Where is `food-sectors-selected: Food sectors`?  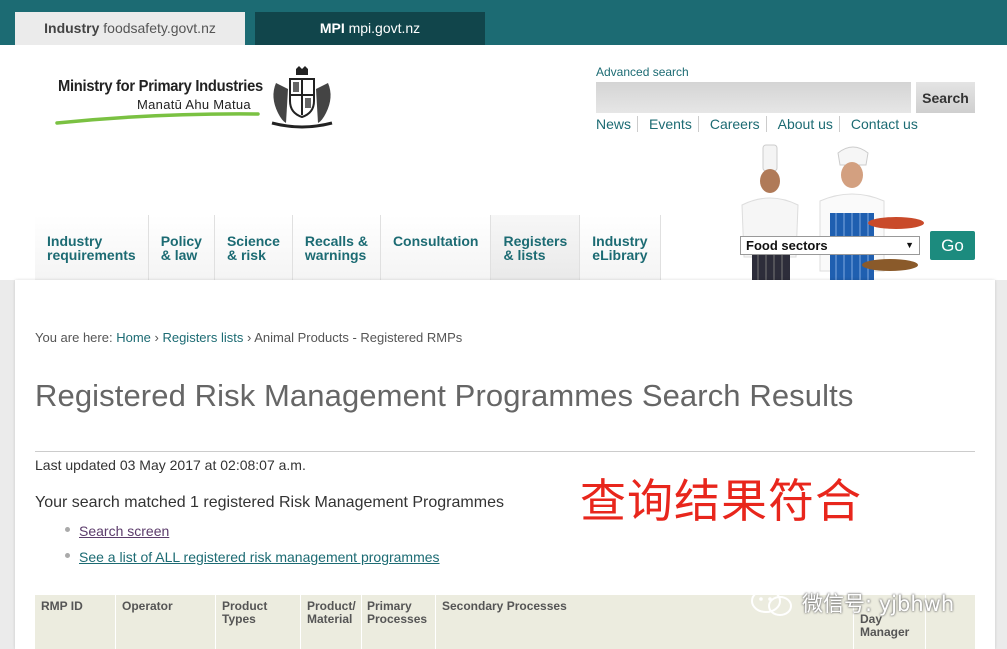
food-sectors-selected: Food sectors is located at coordinates (787, 245).